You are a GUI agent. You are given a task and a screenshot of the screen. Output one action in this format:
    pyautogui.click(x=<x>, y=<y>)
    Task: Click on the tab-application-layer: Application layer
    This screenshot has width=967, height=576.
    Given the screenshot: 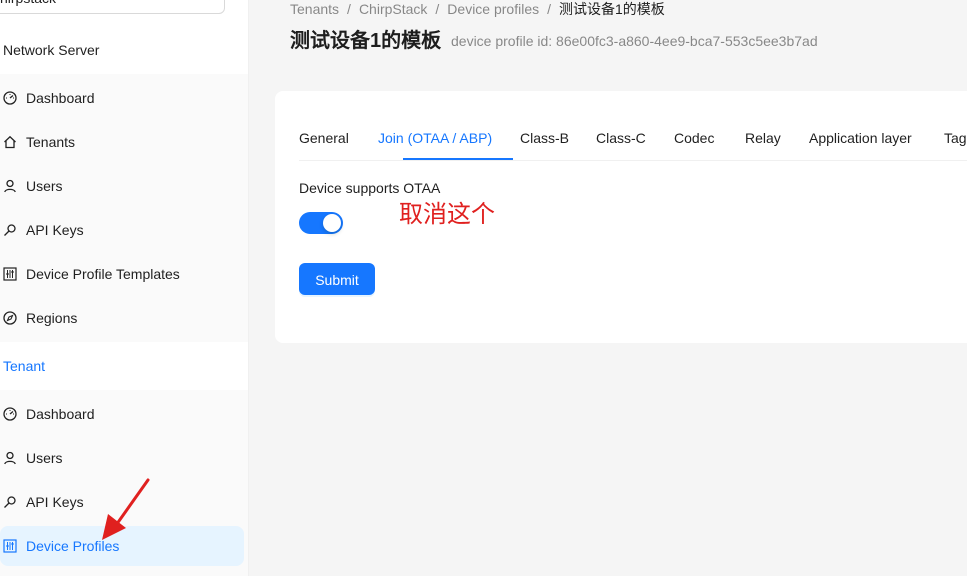 What is the action you would take?
    pyautogui.click(x=860, y=138)
    